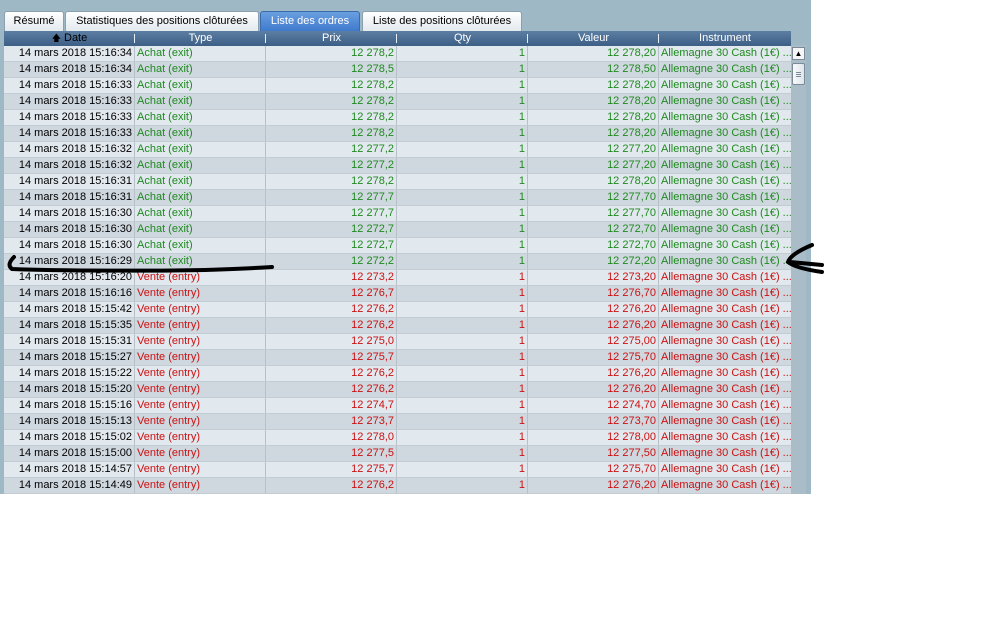 Image resolution: width=1003 pixels, height=623 pixels. I want to click on tab-closed-positions: Liste des positions clôturées, so click(442, 21).